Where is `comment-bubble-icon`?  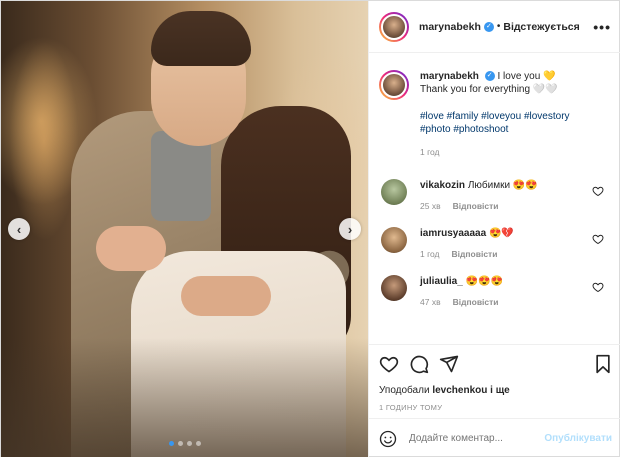 comment-bubble-icon is located at coordinates (419, 364).